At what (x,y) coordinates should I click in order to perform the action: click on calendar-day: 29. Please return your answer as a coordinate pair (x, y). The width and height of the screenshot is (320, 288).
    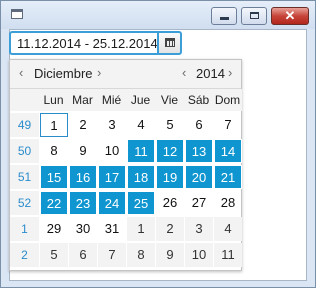
    Looking at the image, I should click on (54, 229).